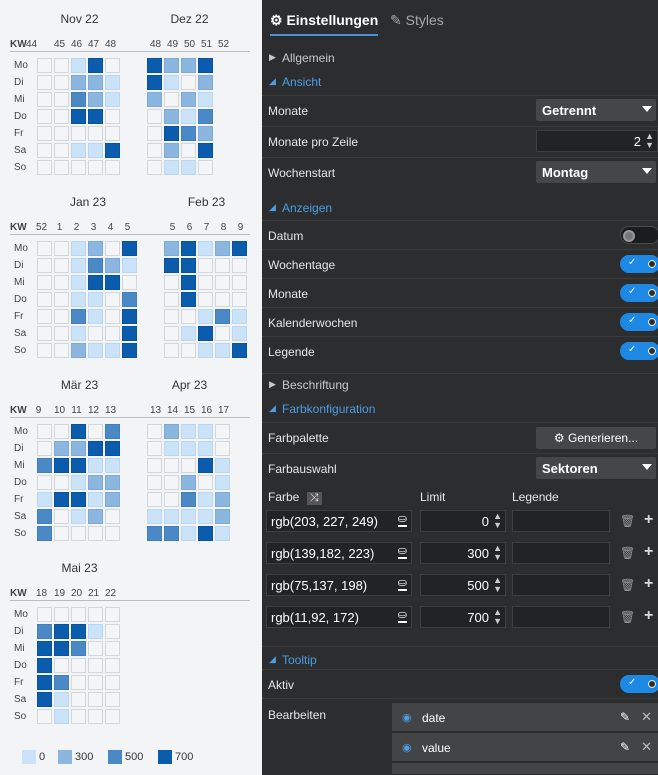  Describe the element at coordinates (525, 747) in the screenshot. I see `tooltip-field-value: ◉ value ✎ ✕` at that location.